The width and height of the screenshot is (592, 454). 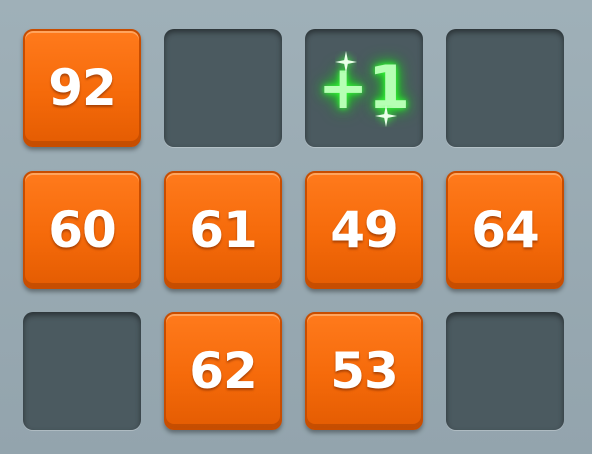 I want to click on tile-r1-c0: 60, so click(x=82, y=230).